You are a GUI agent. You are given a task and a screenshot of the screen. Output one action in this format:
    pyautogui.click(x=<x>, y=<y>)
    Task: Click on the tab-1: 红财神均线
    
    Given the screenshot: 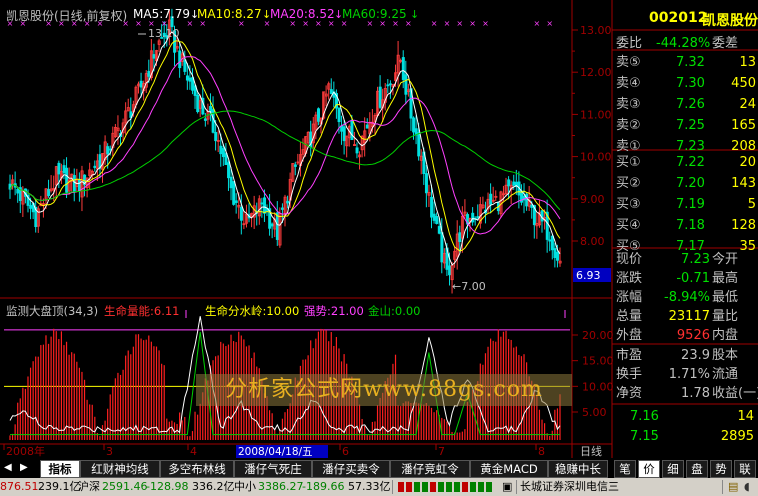 What is the action you would take?
    pyautogui.click(x=120, y=469)
    